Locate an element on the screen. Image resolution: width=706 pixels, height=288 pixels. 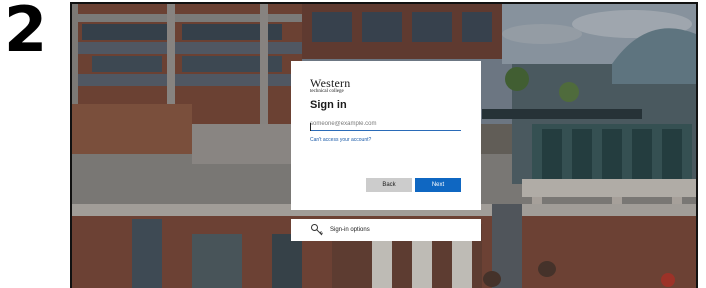
next-button: Next is located at coordinates (438, 185).